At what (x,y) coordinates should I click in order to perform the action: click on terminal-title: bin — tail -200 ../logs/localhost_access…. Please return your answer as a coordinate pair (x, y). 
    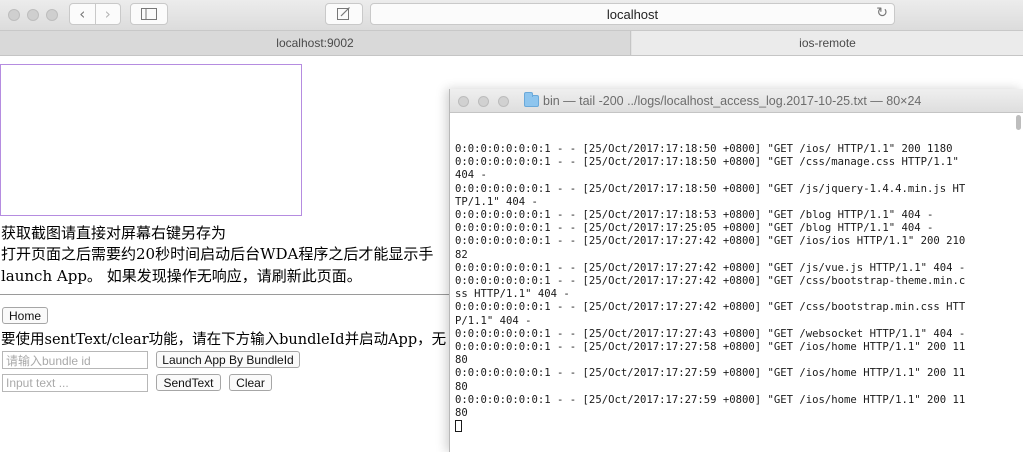
    Looking at the image, I should click on (732, 101).